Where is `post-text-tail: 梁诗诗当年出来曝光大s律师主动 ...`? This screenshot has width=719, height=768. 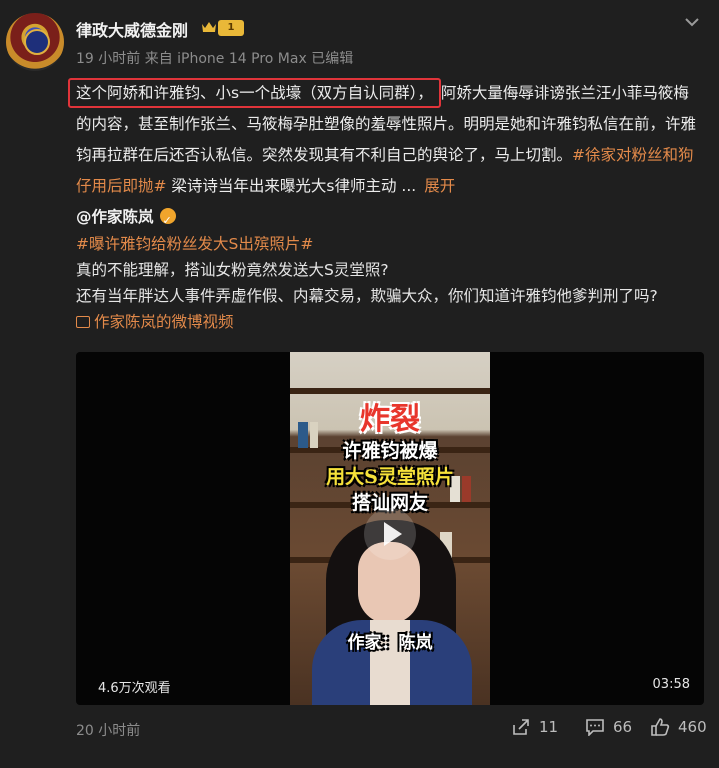 post-text-tail: 梁诗诗当年出来曝光大s律师主动 ... is located at coordinates (291, 186).